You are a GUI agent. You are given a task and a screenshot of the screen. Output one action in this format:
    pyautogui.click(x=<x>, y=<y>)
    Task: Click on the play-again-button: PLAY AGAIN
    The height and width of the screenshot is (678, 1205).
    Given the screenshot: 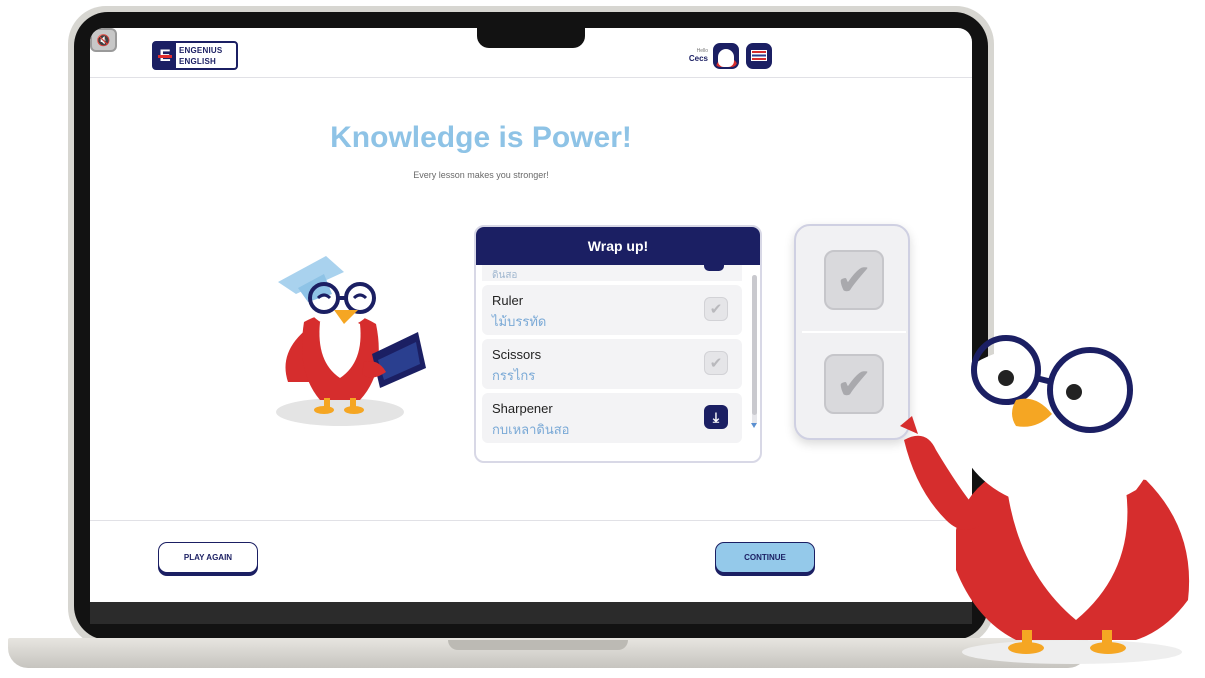 What is the action you would take?
    pyautogui.click(x=208, y=557)
    